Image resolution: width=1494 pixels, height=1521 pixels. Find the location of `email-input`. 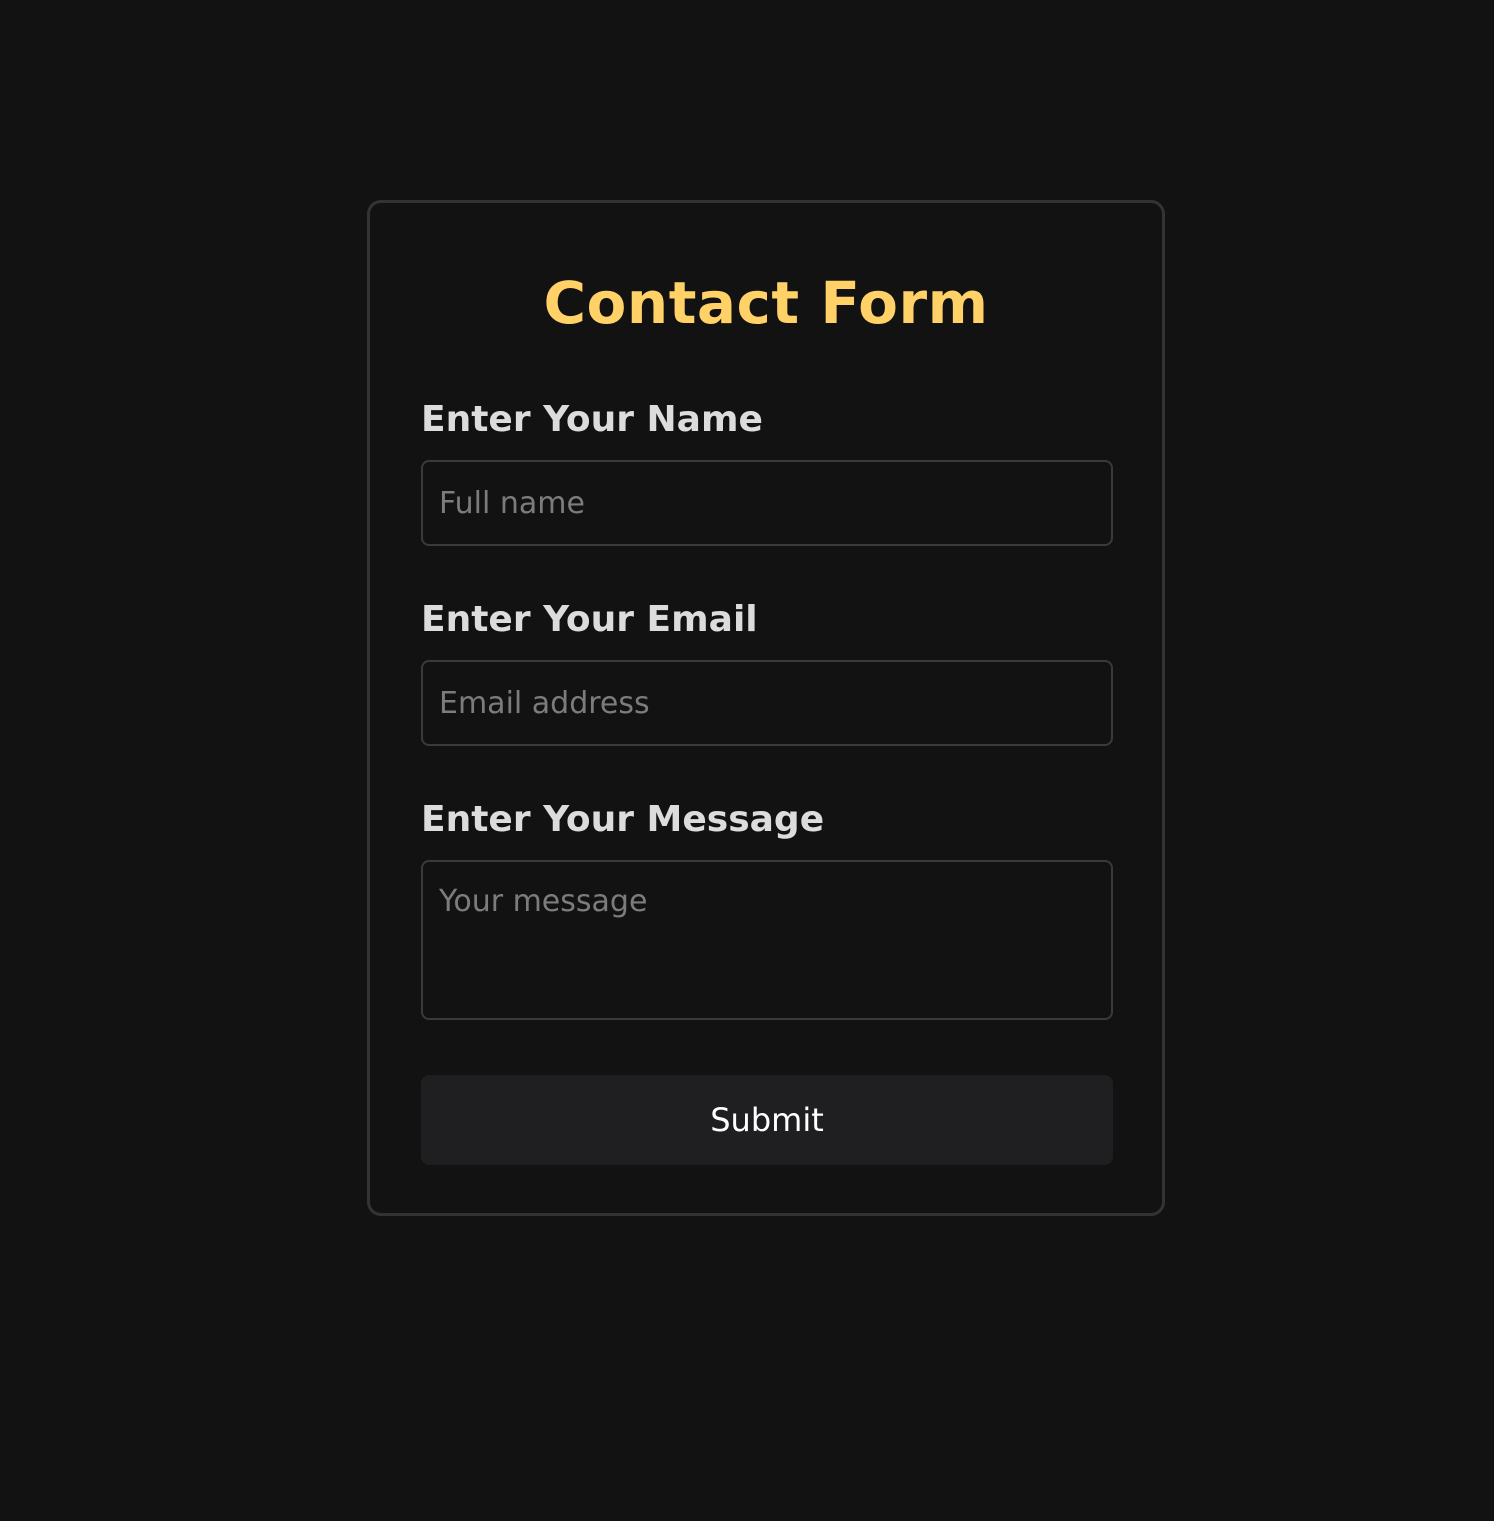

email-input is located at coordinates (767, 703).